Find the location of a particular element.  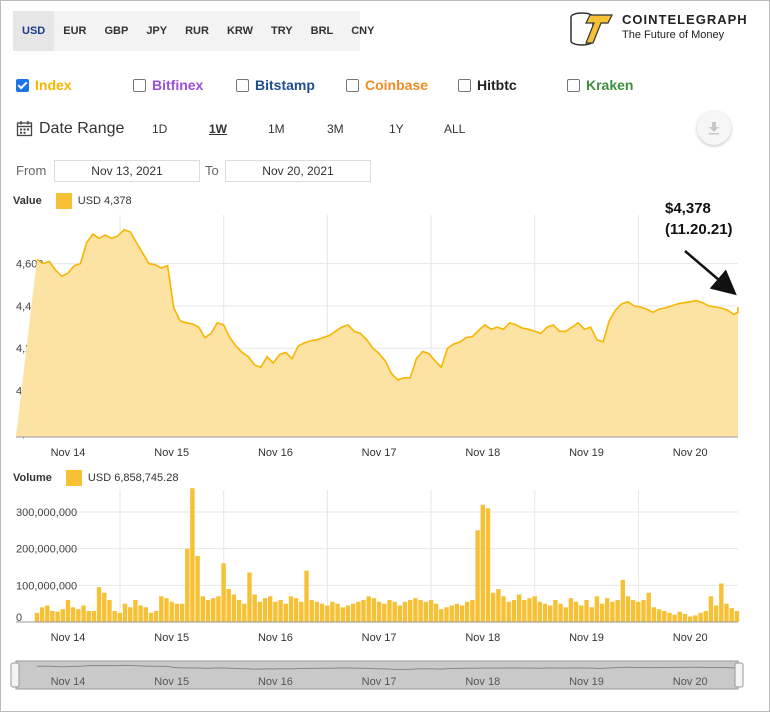

date-range-row: Date Range 1D 1W 1M 3M 1Y ALL is located at coordinates (393, 129).